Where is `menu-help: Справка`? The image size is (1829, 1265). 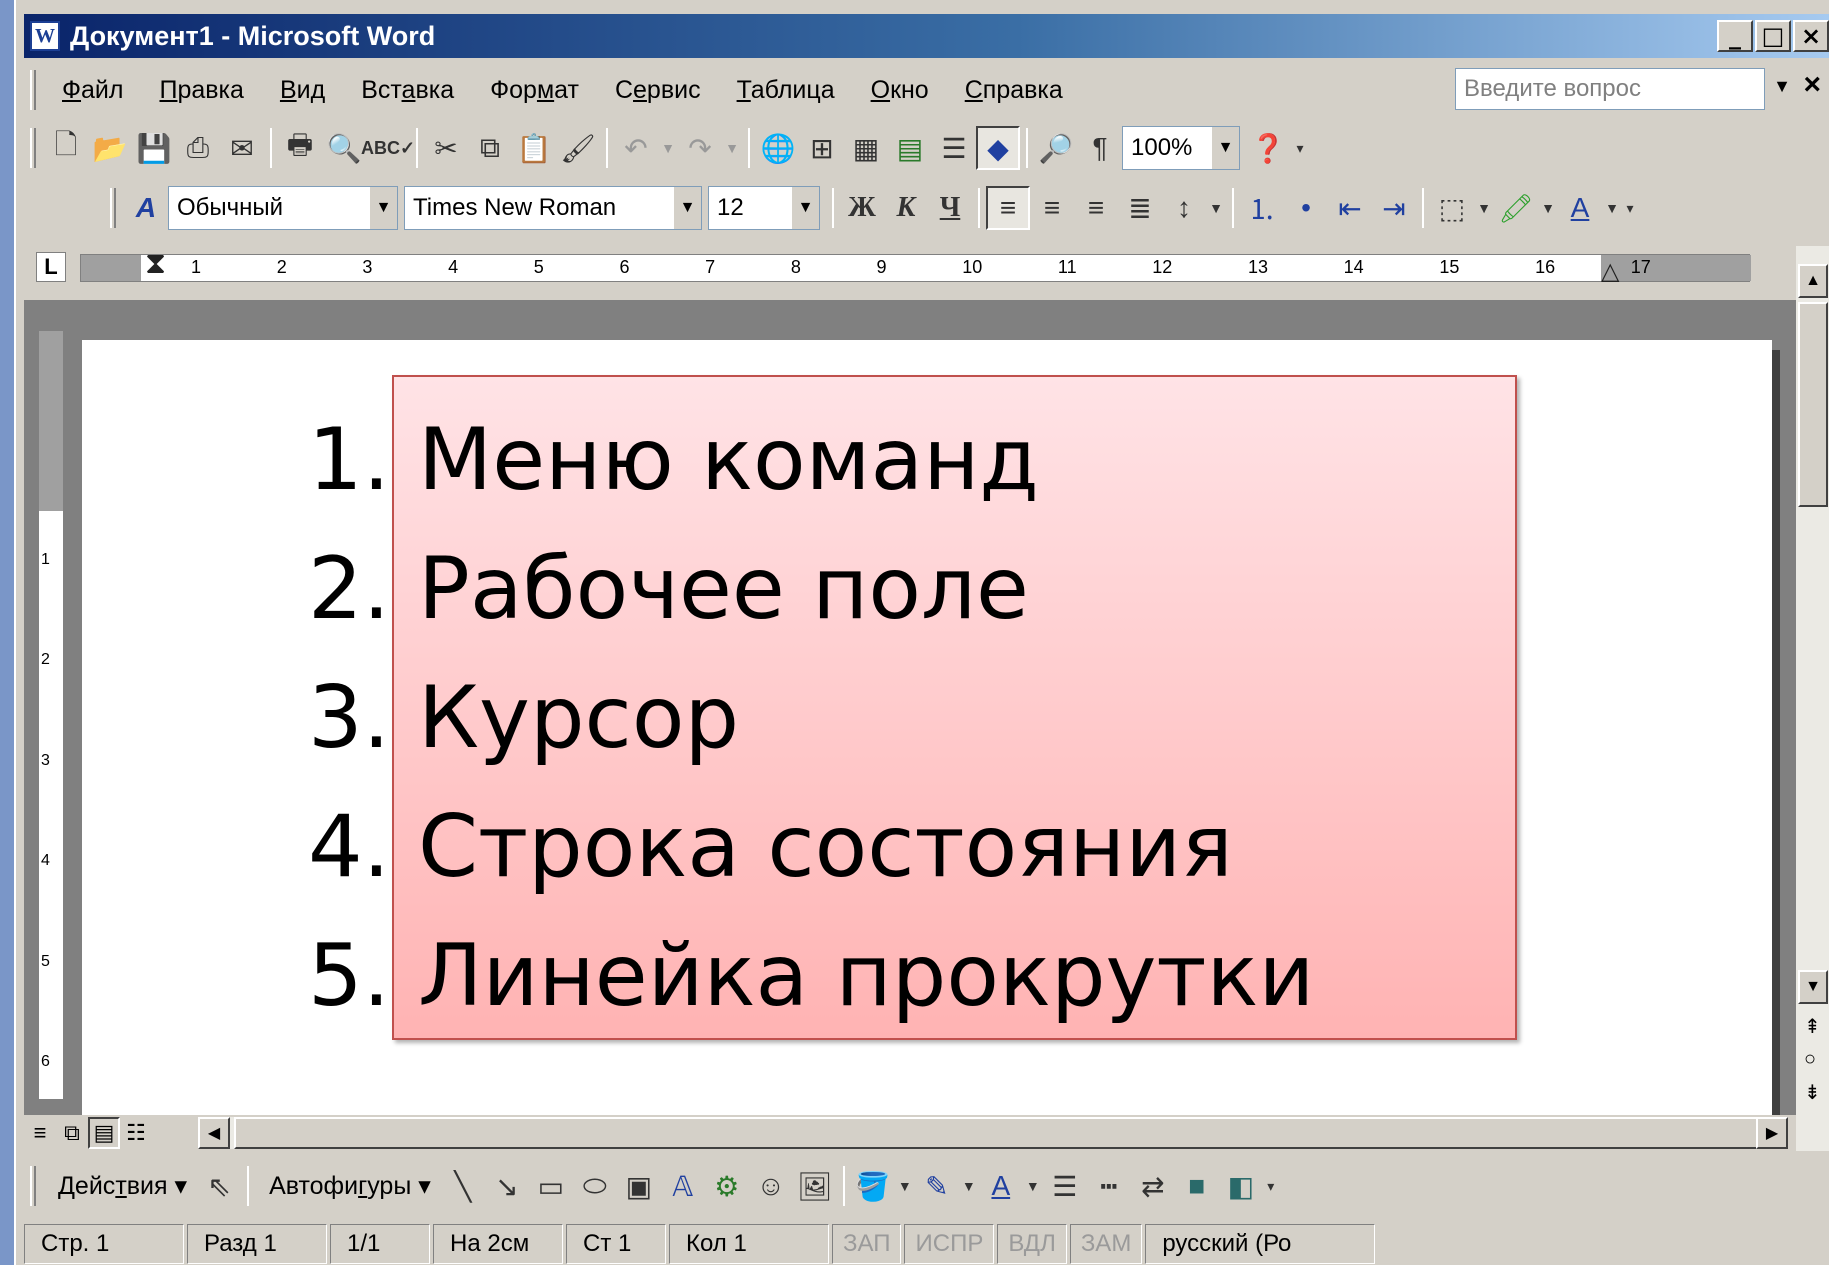 menu-help: Справка is located at coordinates (1014, 90).